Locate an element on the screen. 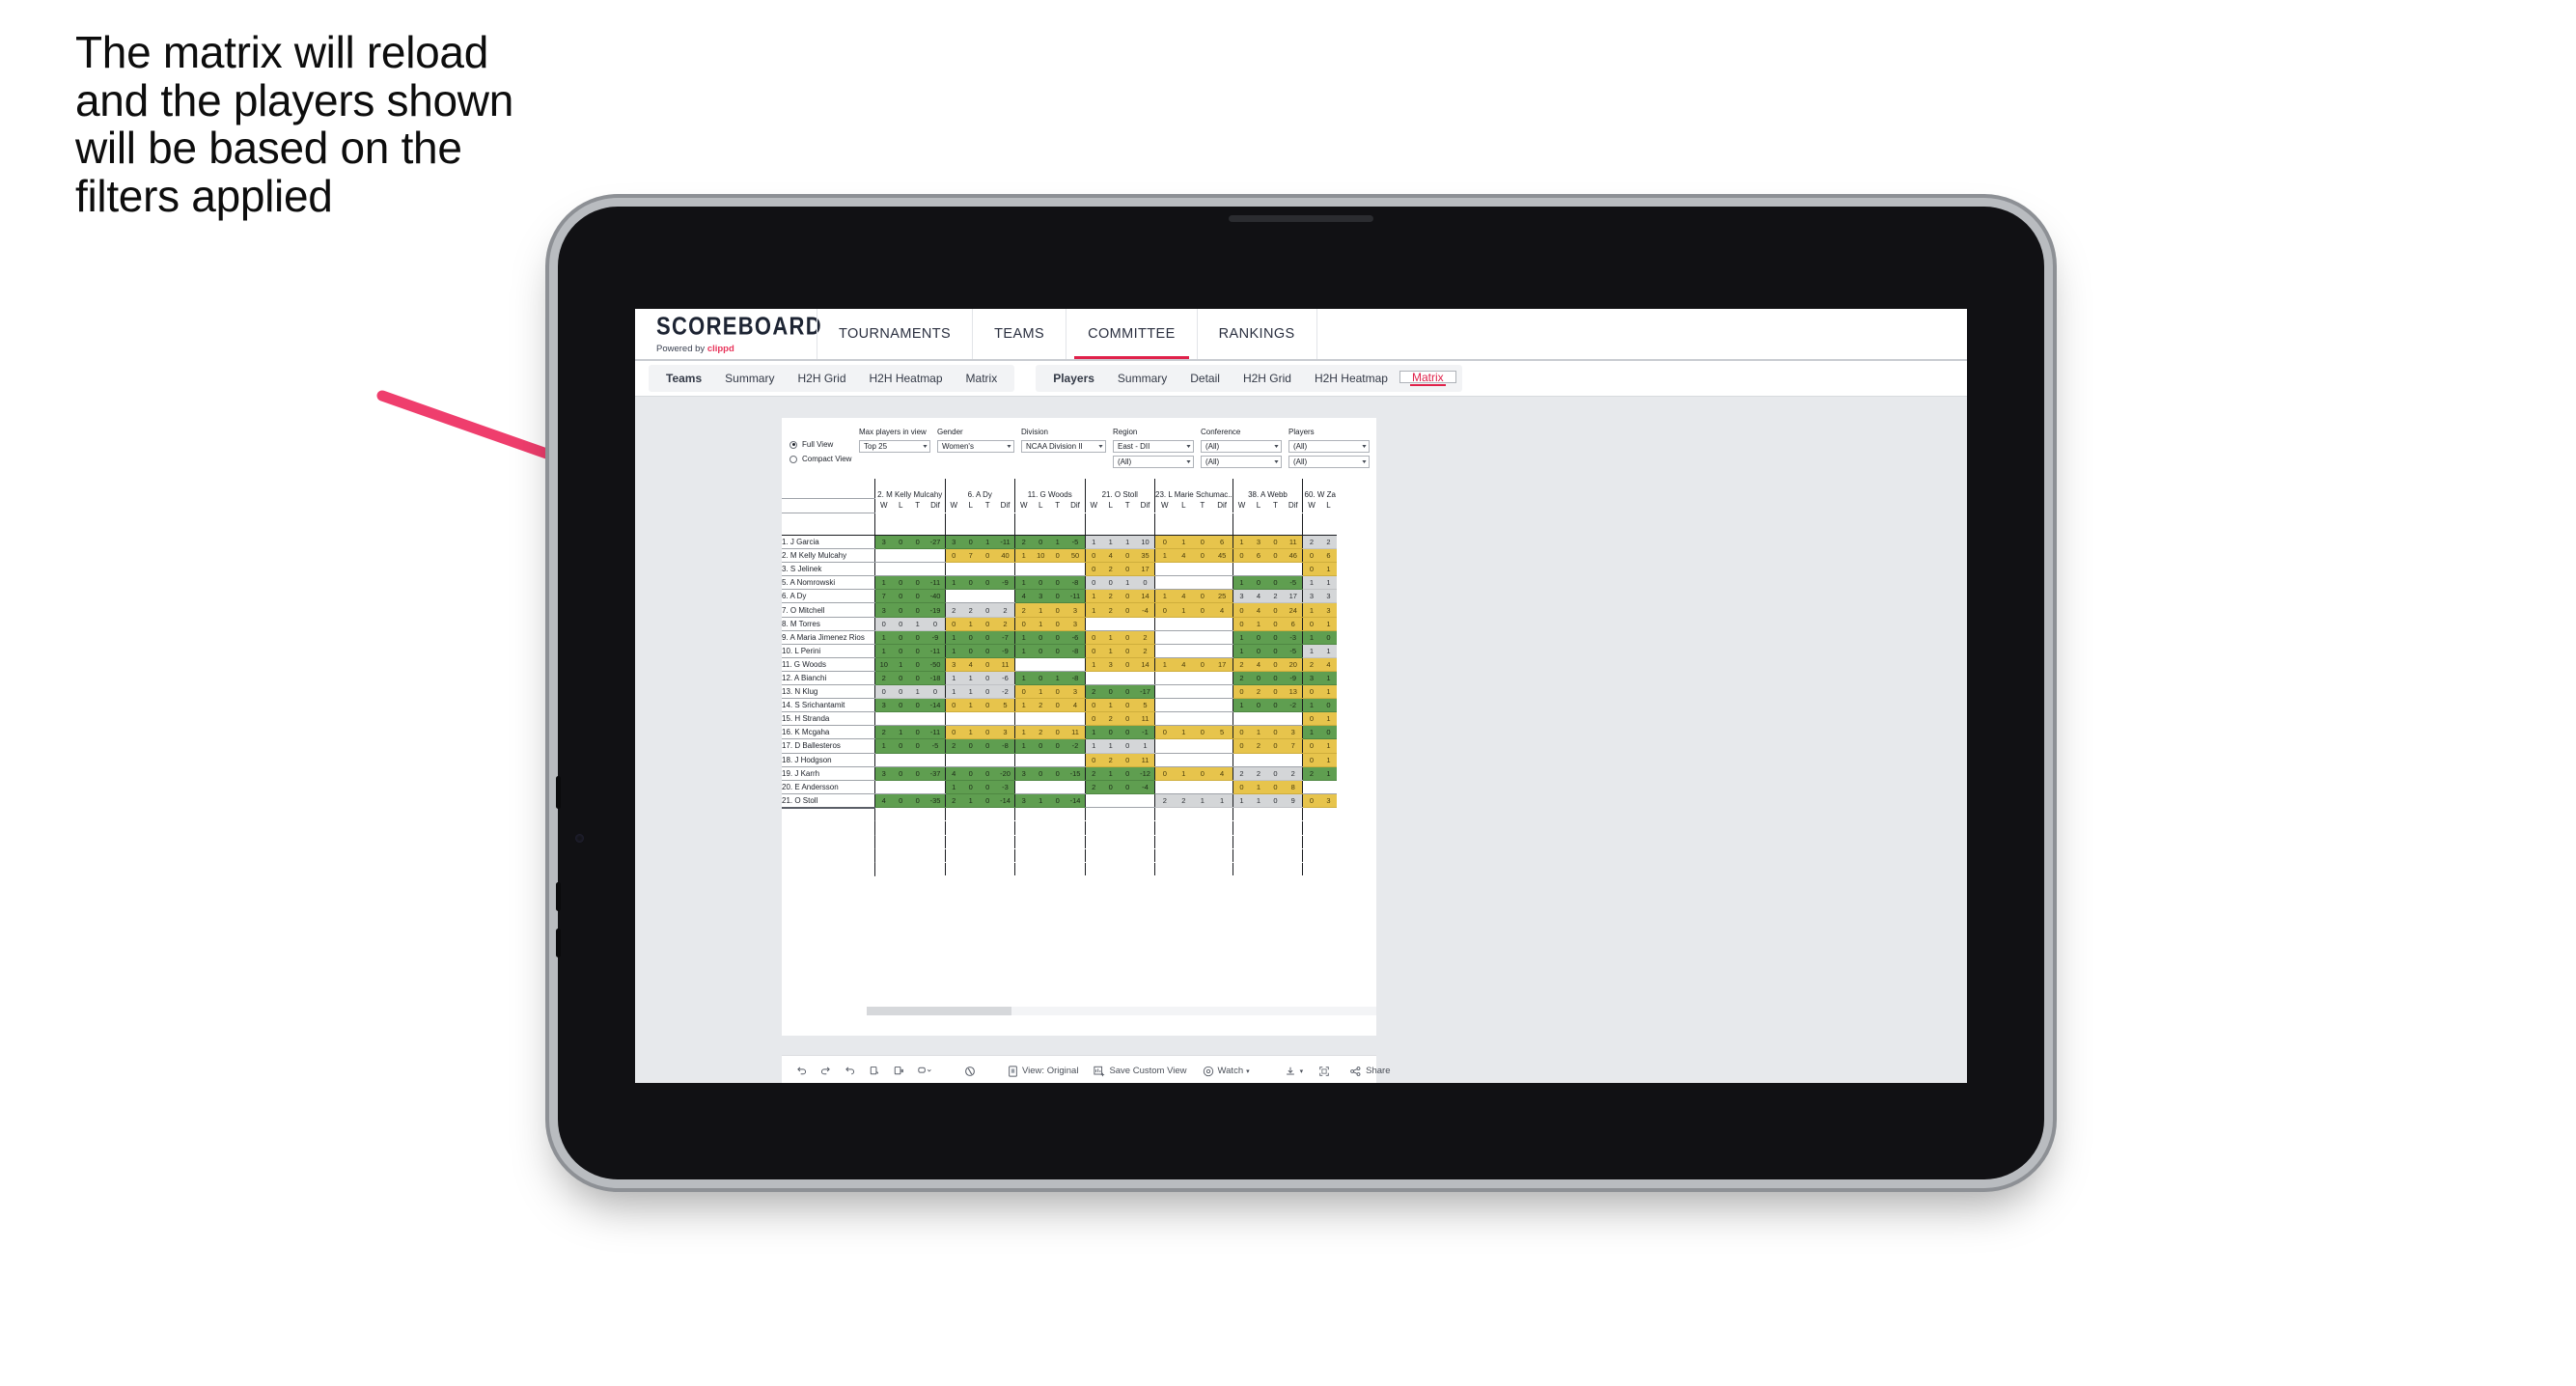 The height and width of the screenshot is (1386, 2576). matrix-cell: -2 is located at coordinates (1293, 706).